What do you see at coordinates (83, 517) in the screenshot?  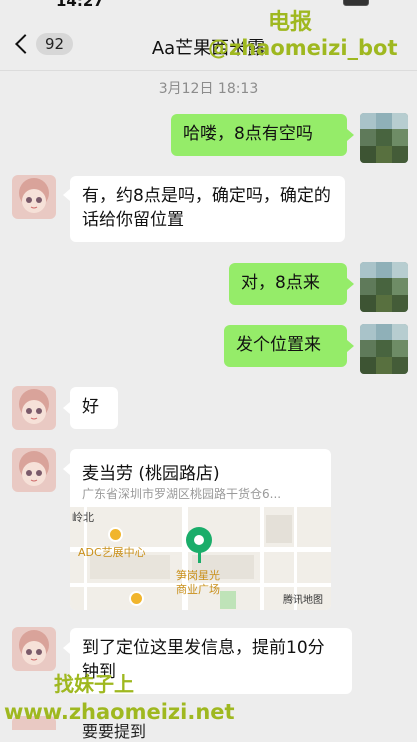 I see `map-label-north: 岭北` at bounding box center [83, 517].